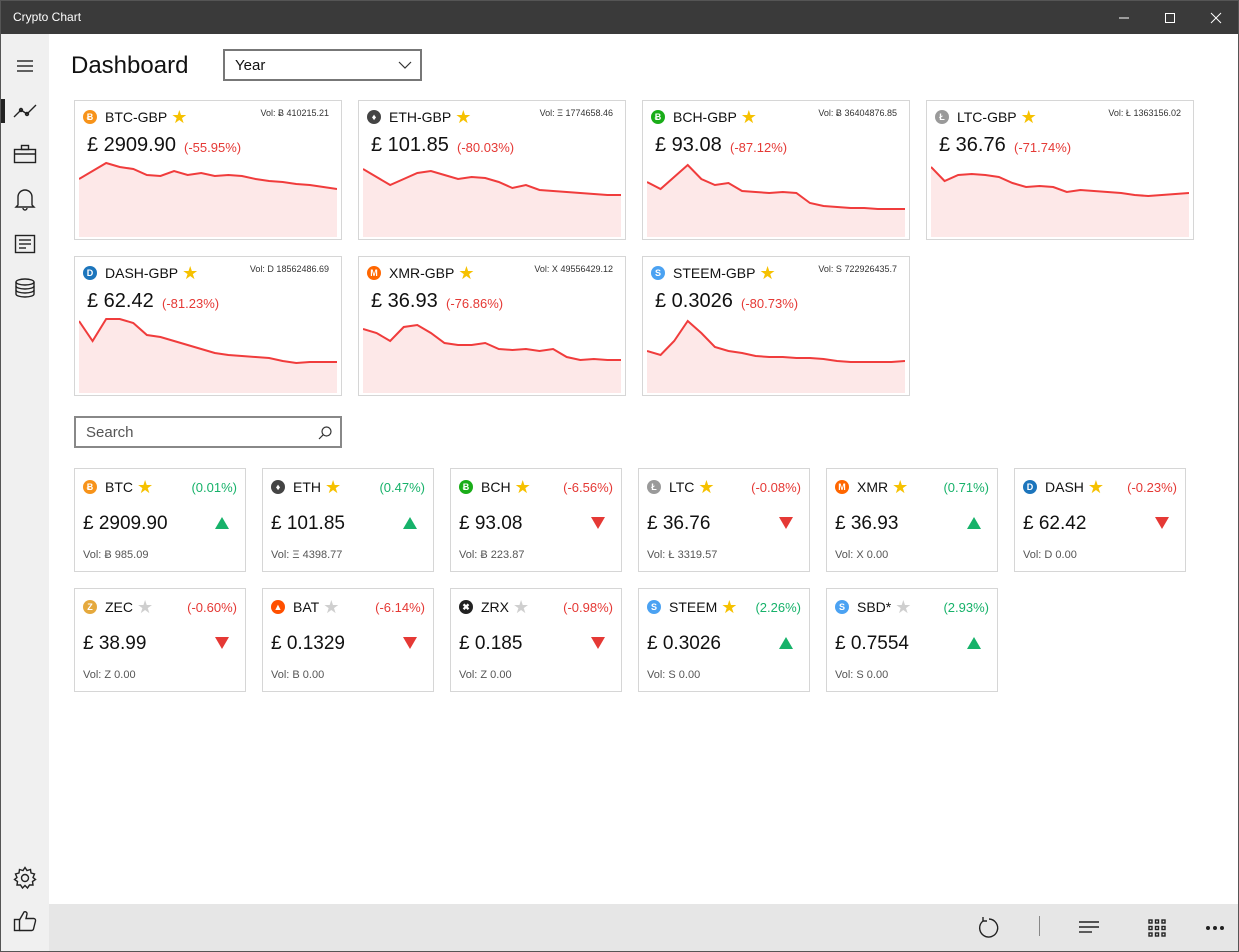 The height and width of the screenshot is (952, 1239). I want to click on volume-label: Vol: S 0.00, so click(674, 675).